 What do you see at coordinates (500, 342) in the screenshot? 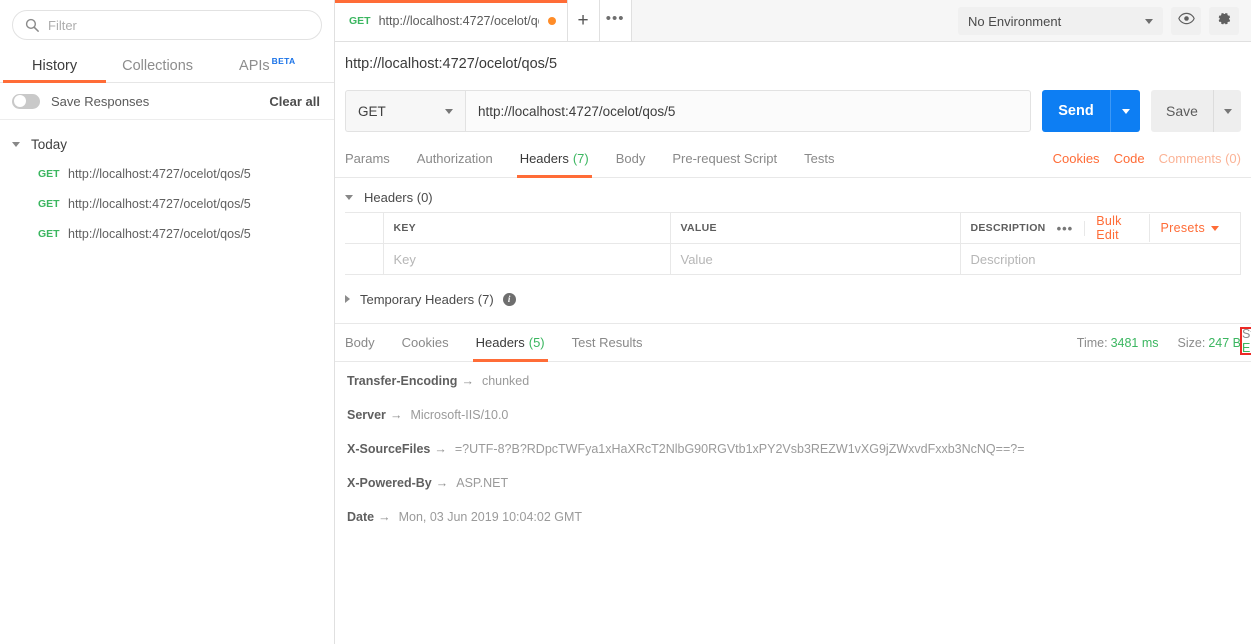
I see `response-tab-headers-label: Headers` at bounding box center [500, 342].